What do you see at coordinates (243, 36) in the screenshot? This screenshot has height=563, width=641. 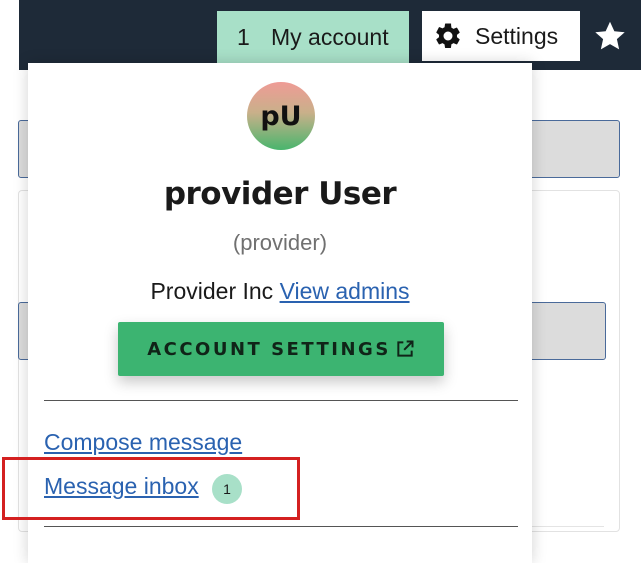 I see `account-notification-count: 1` at bounding box center [243, 36].